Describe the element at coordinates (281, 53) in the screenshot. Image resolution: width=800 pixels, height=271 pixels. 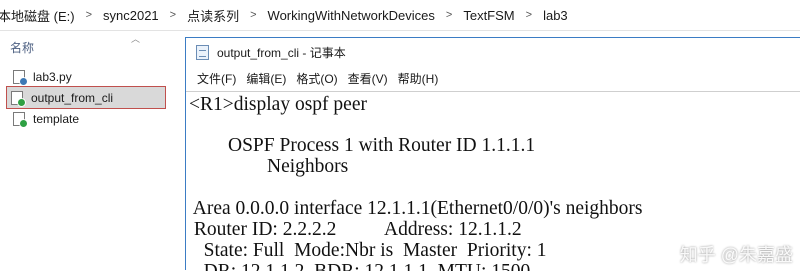
I see `window-title: output_from_cli - 记事本` at that location.